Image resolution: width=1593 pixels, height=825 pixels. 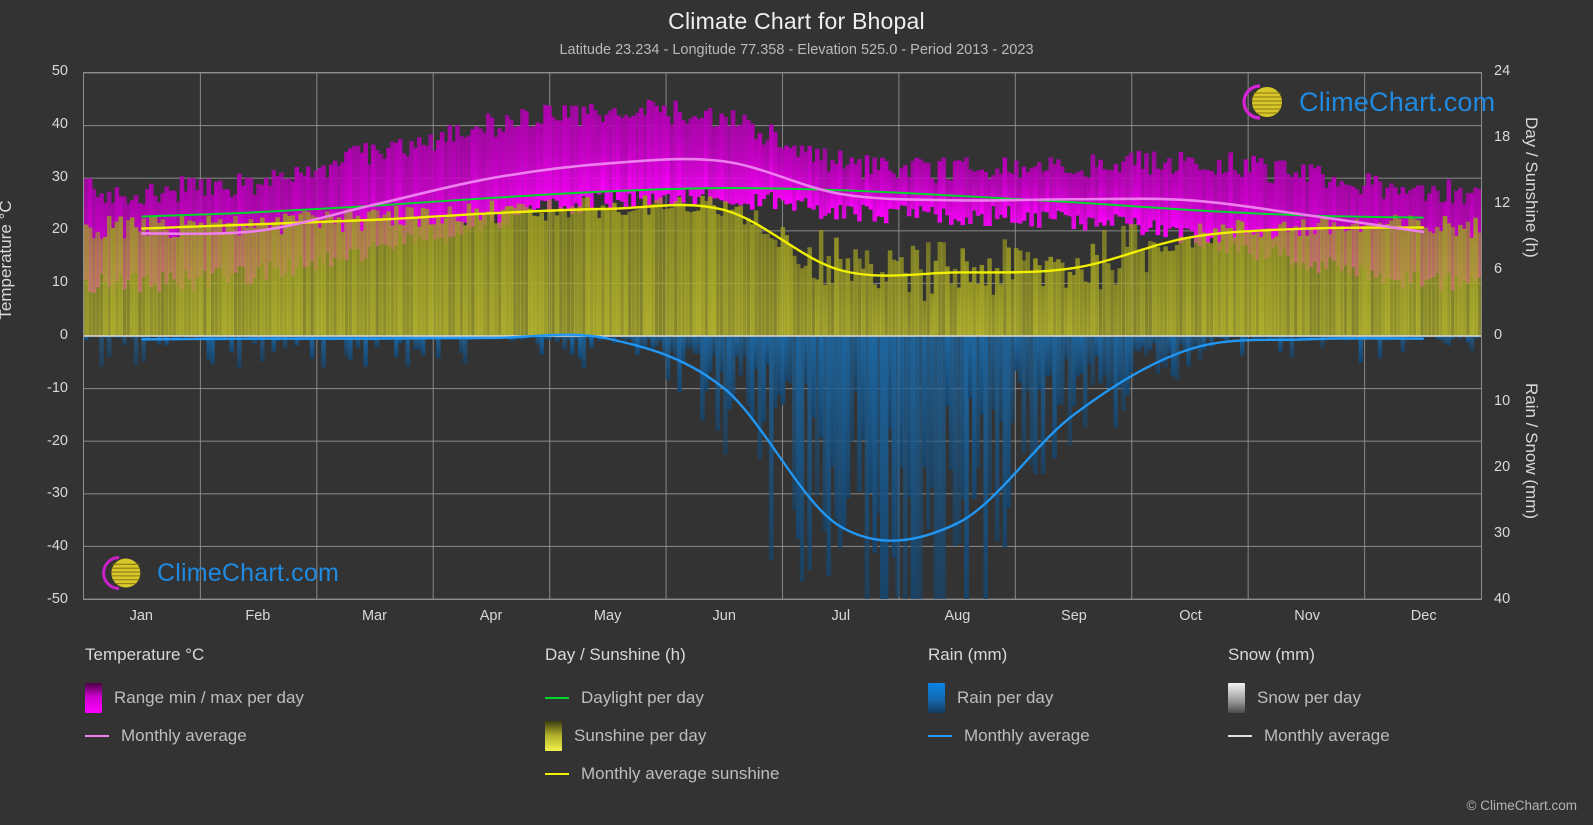 I want to click on legend-group-title: Snow (mm), so click(x=1271, y=654).